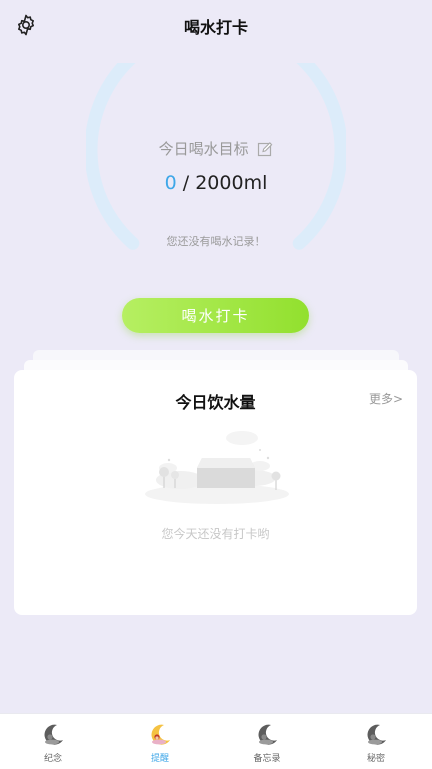 The image size is (432, 769). What do you see at coordinates (216, 741) in the screenshot?
I see `bottom-tab-bar: 纪念 提醒 备忘录 秘密` at bounding box center [216, 741].